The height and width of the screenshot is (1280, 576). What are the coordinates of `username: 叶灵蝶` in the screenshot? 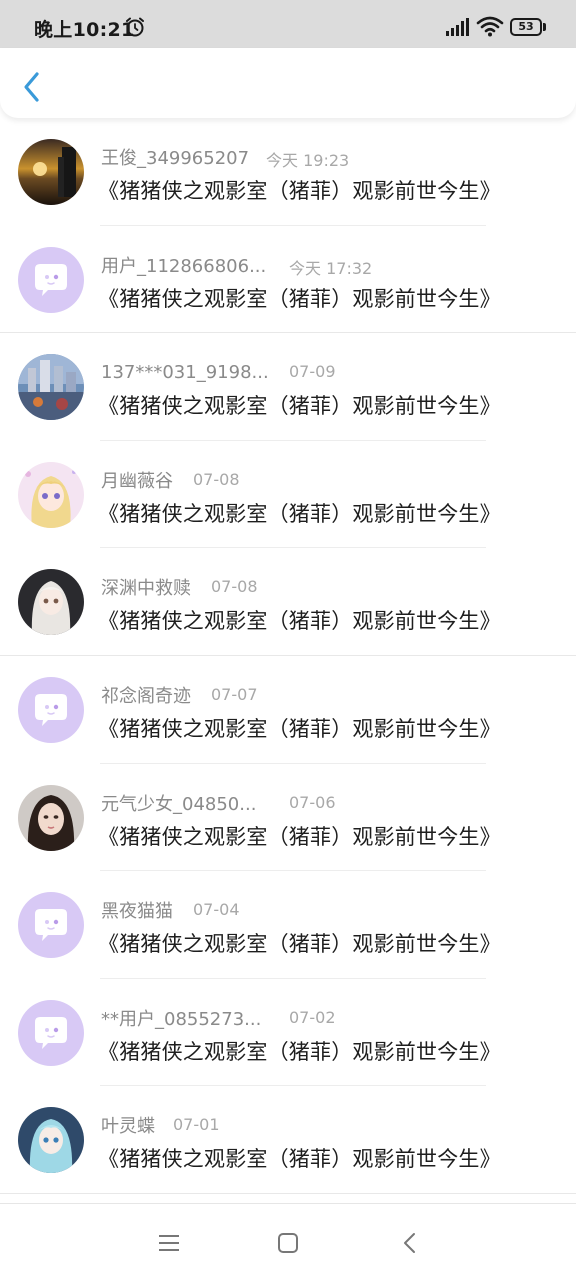 It's located at (128, 1125).